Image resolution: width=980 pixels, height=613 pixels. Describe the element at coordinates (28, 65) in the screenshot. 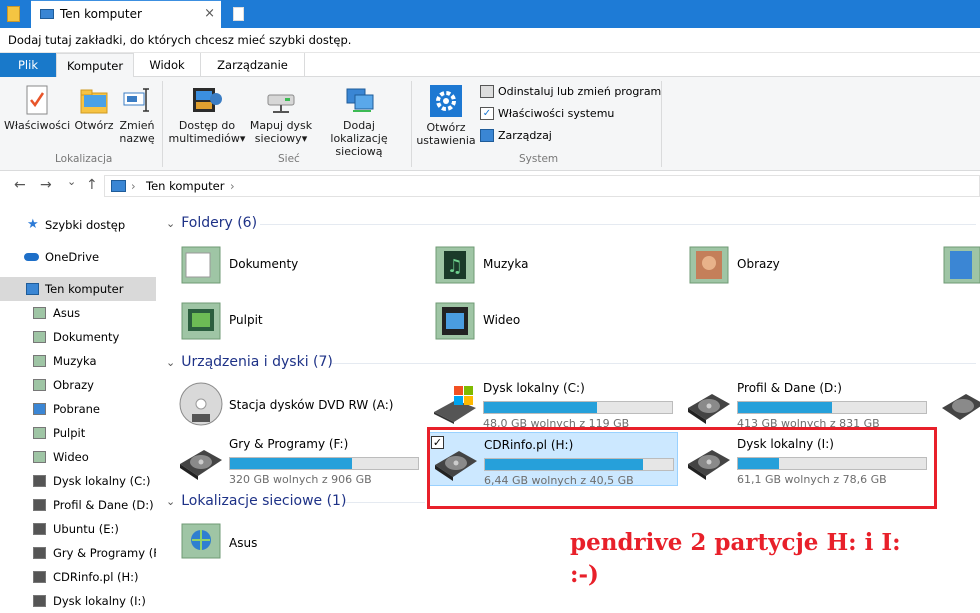

I see `tab-plik: Plik` at that location.